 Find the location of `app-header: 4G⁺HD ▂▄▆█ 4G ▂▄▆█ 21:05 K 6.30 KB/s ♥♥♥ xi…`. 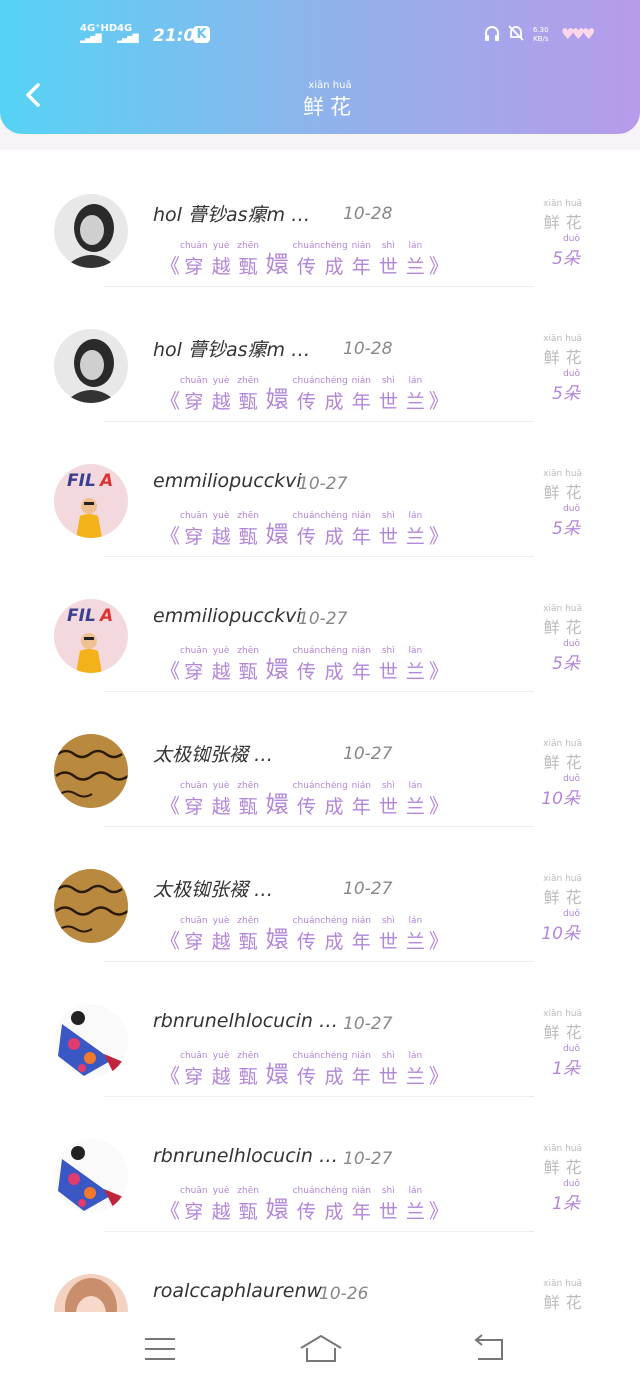

app-header: 4G⁺HD ▂▄▆█ 4G ▂▄▆█ 21:05 K 6.30 KB/s ♥♥♥ xi… is located at coordinates (320, 67).